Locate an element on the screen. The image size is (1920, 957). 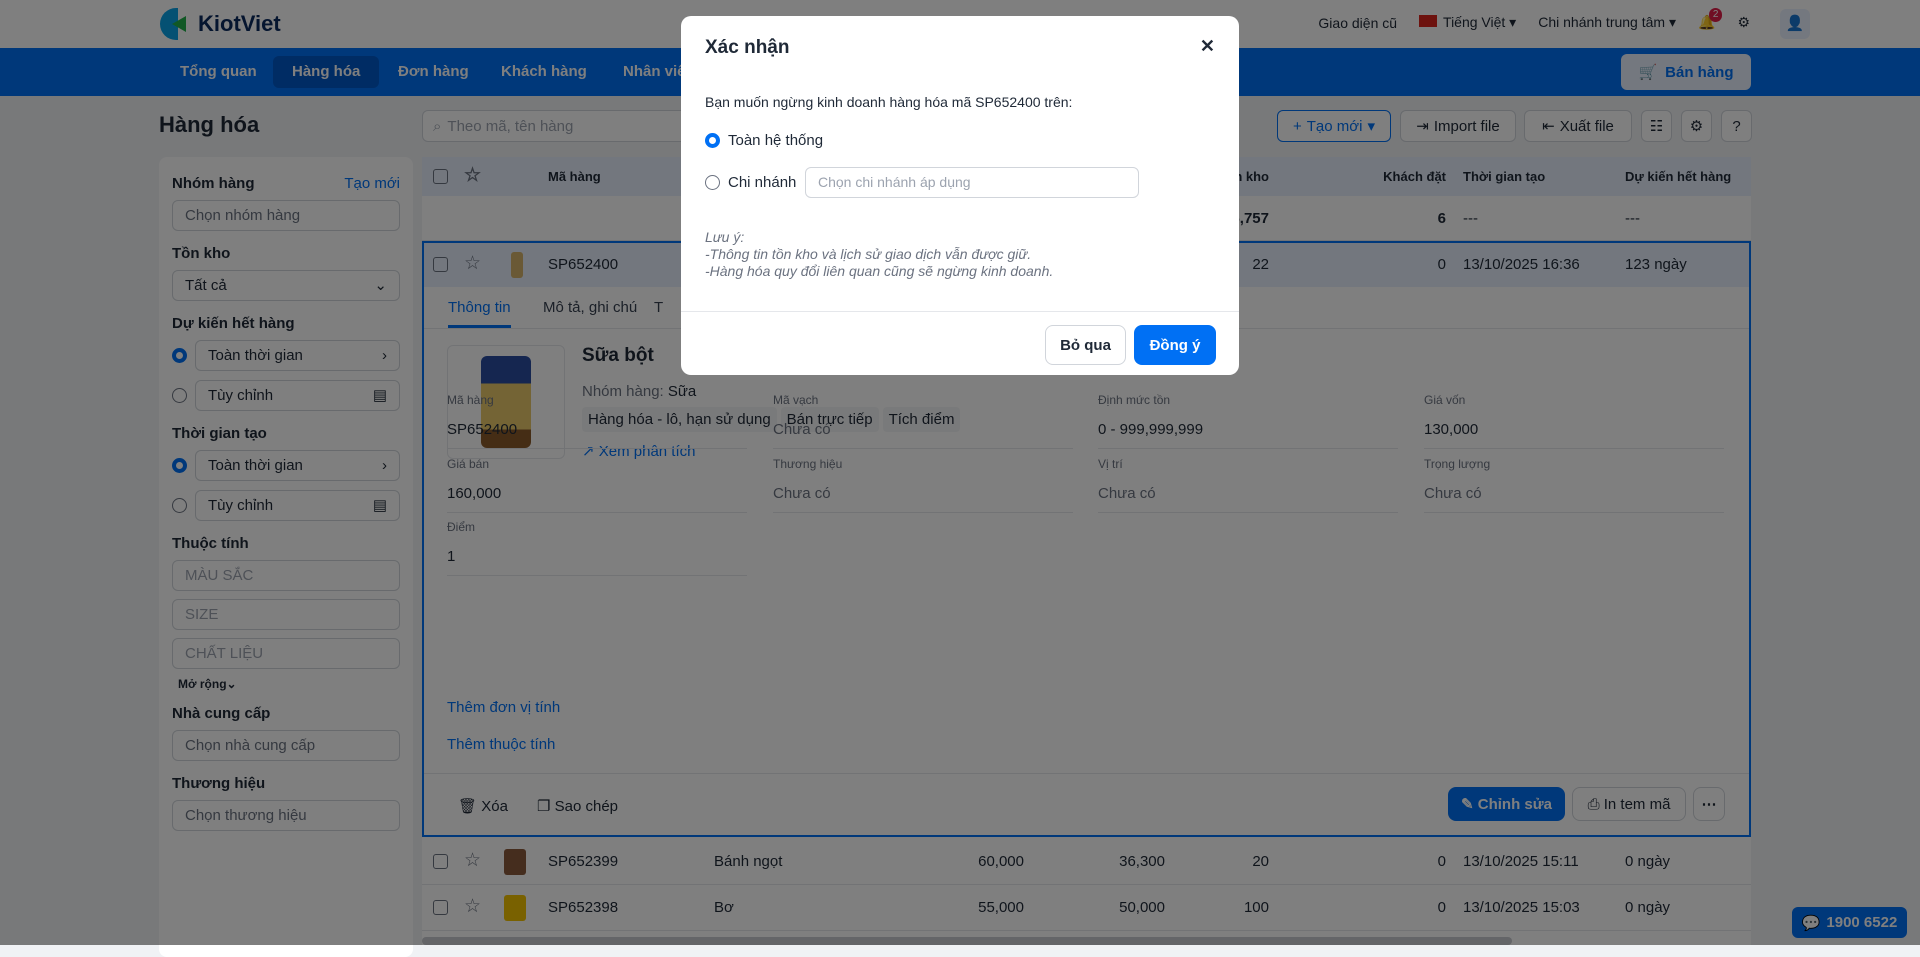
divider is located at coordinates (960, 311).